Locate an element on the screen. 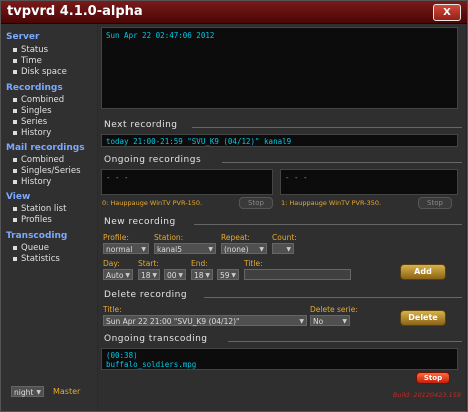 The height and width of the screenshot is (412, 468). title-input is located at coordinates (297, 274).